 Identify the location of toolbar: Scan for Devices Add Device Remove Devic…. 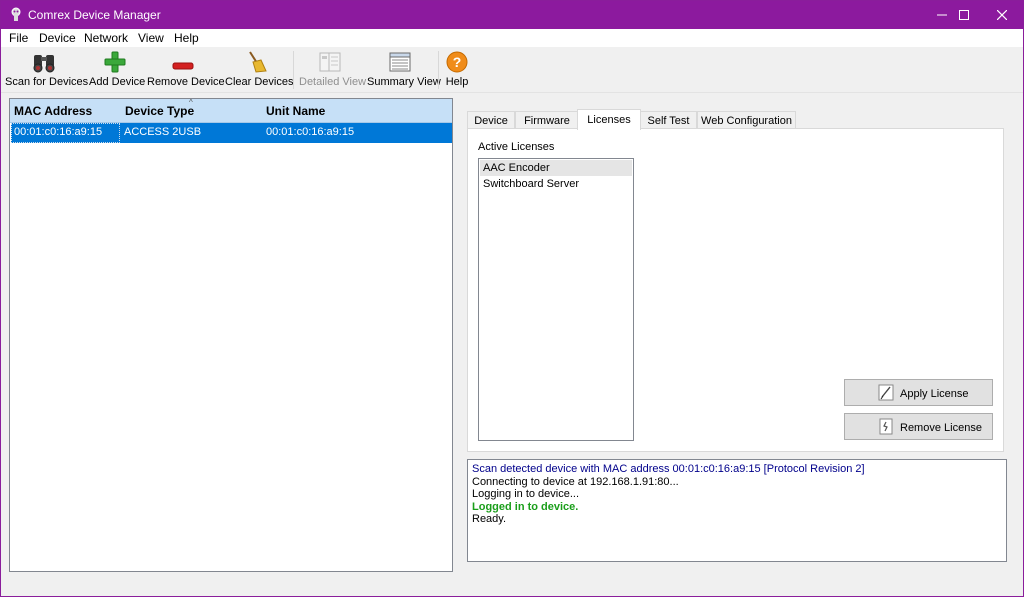
(512, 70).